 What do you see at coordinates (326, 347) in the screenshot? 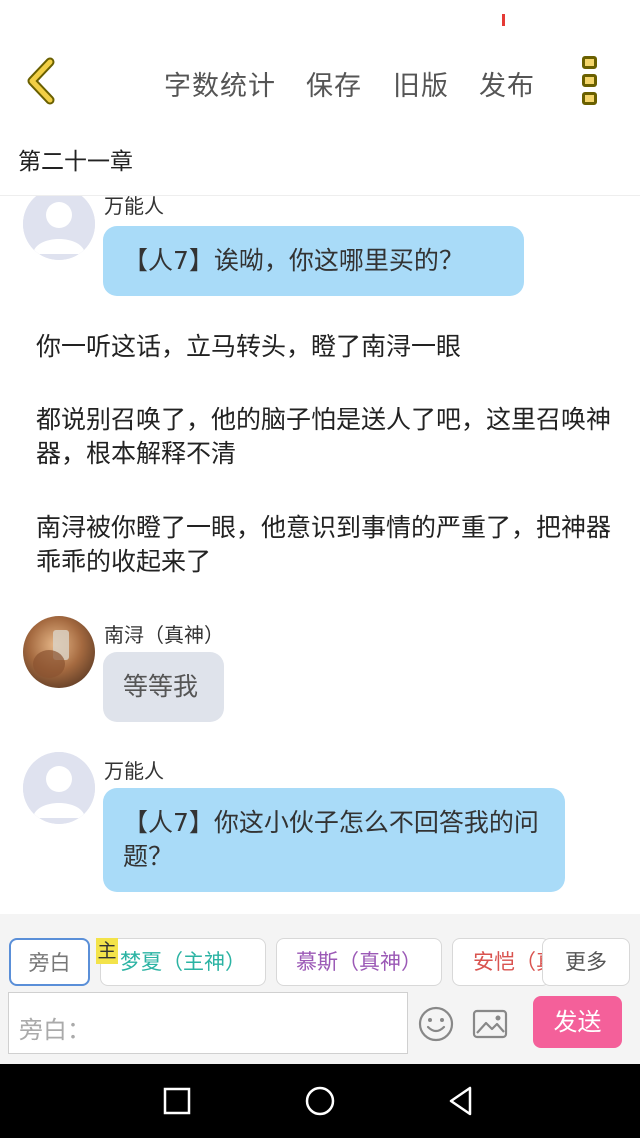
I see `narration-text: 你一听这话，立马转头，瞪了南浔一眼` at bounding box center [326, 347].